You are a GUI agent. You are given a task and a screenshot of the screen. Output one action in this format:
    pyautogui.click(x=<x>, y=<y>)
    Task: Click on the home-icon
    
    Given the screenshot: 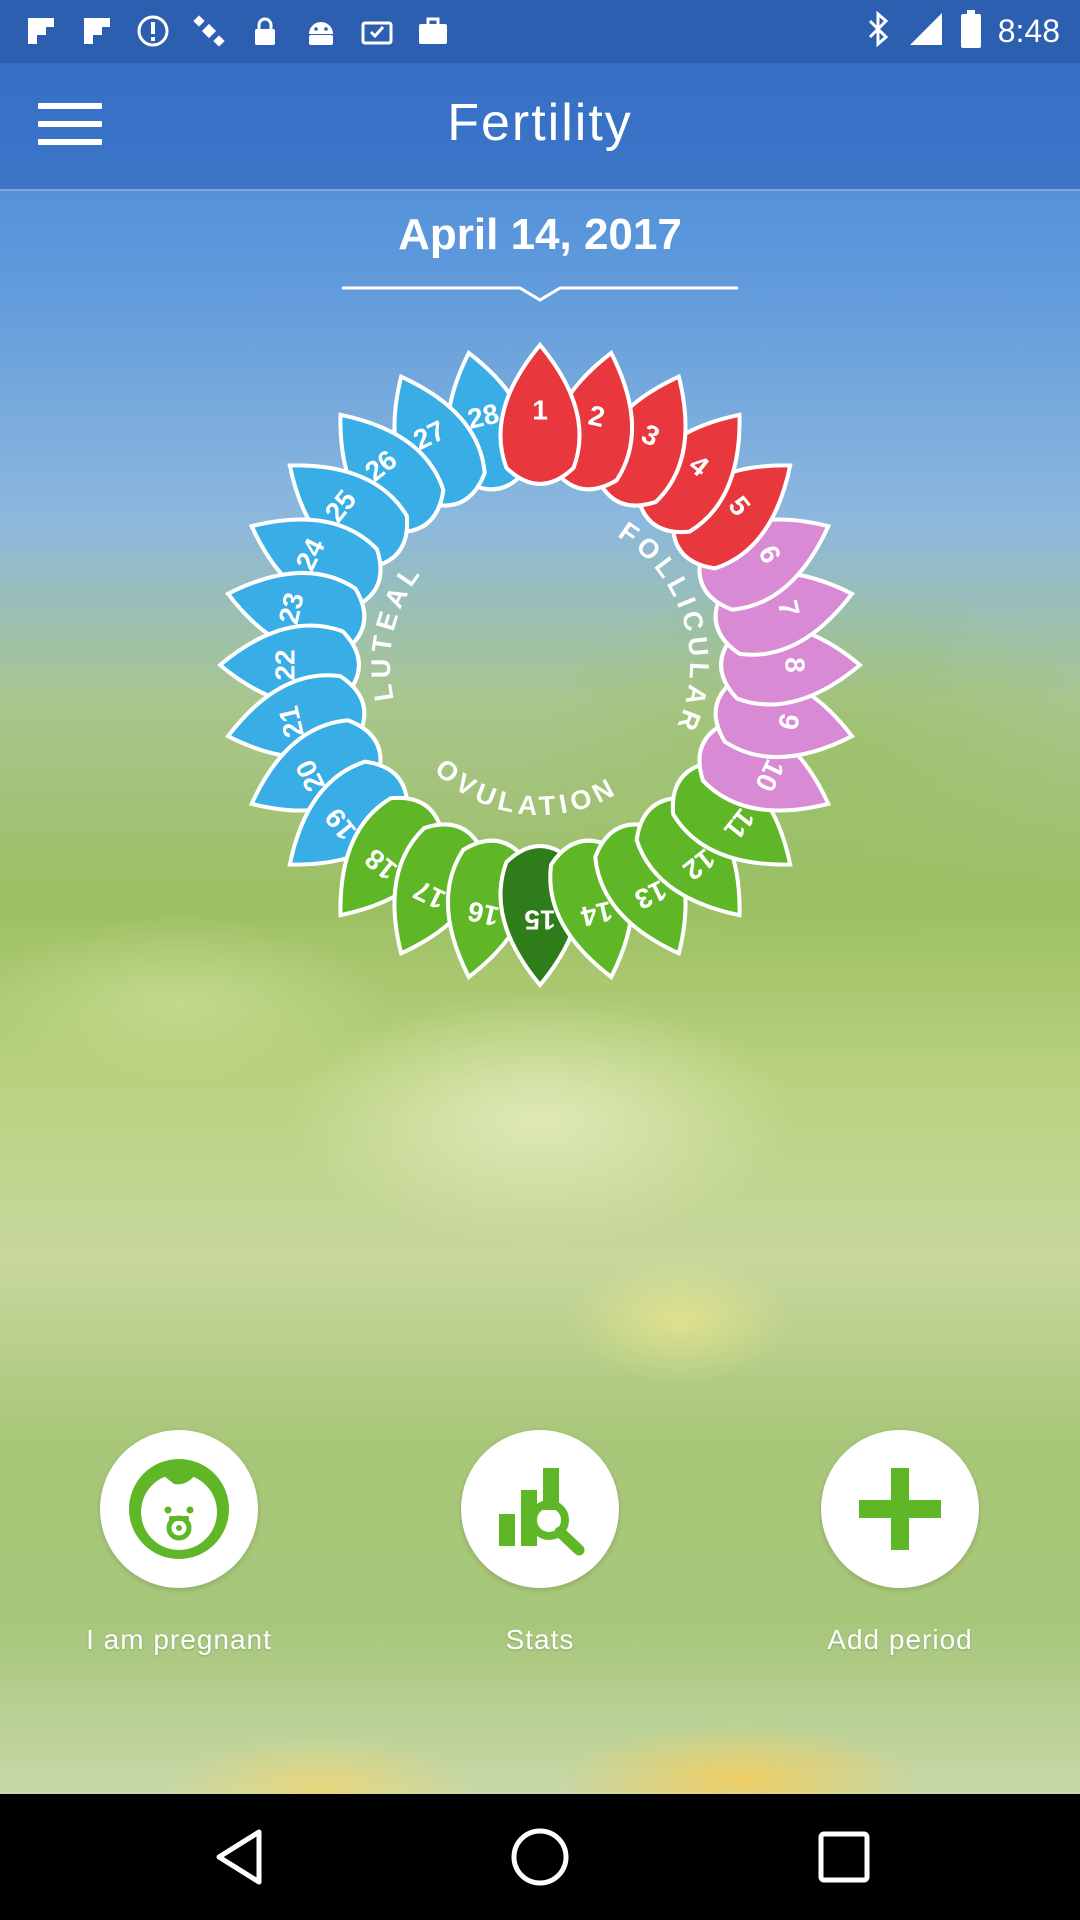 What is the action you would take?
    pyautogui.click(x=540, y=1857)
    